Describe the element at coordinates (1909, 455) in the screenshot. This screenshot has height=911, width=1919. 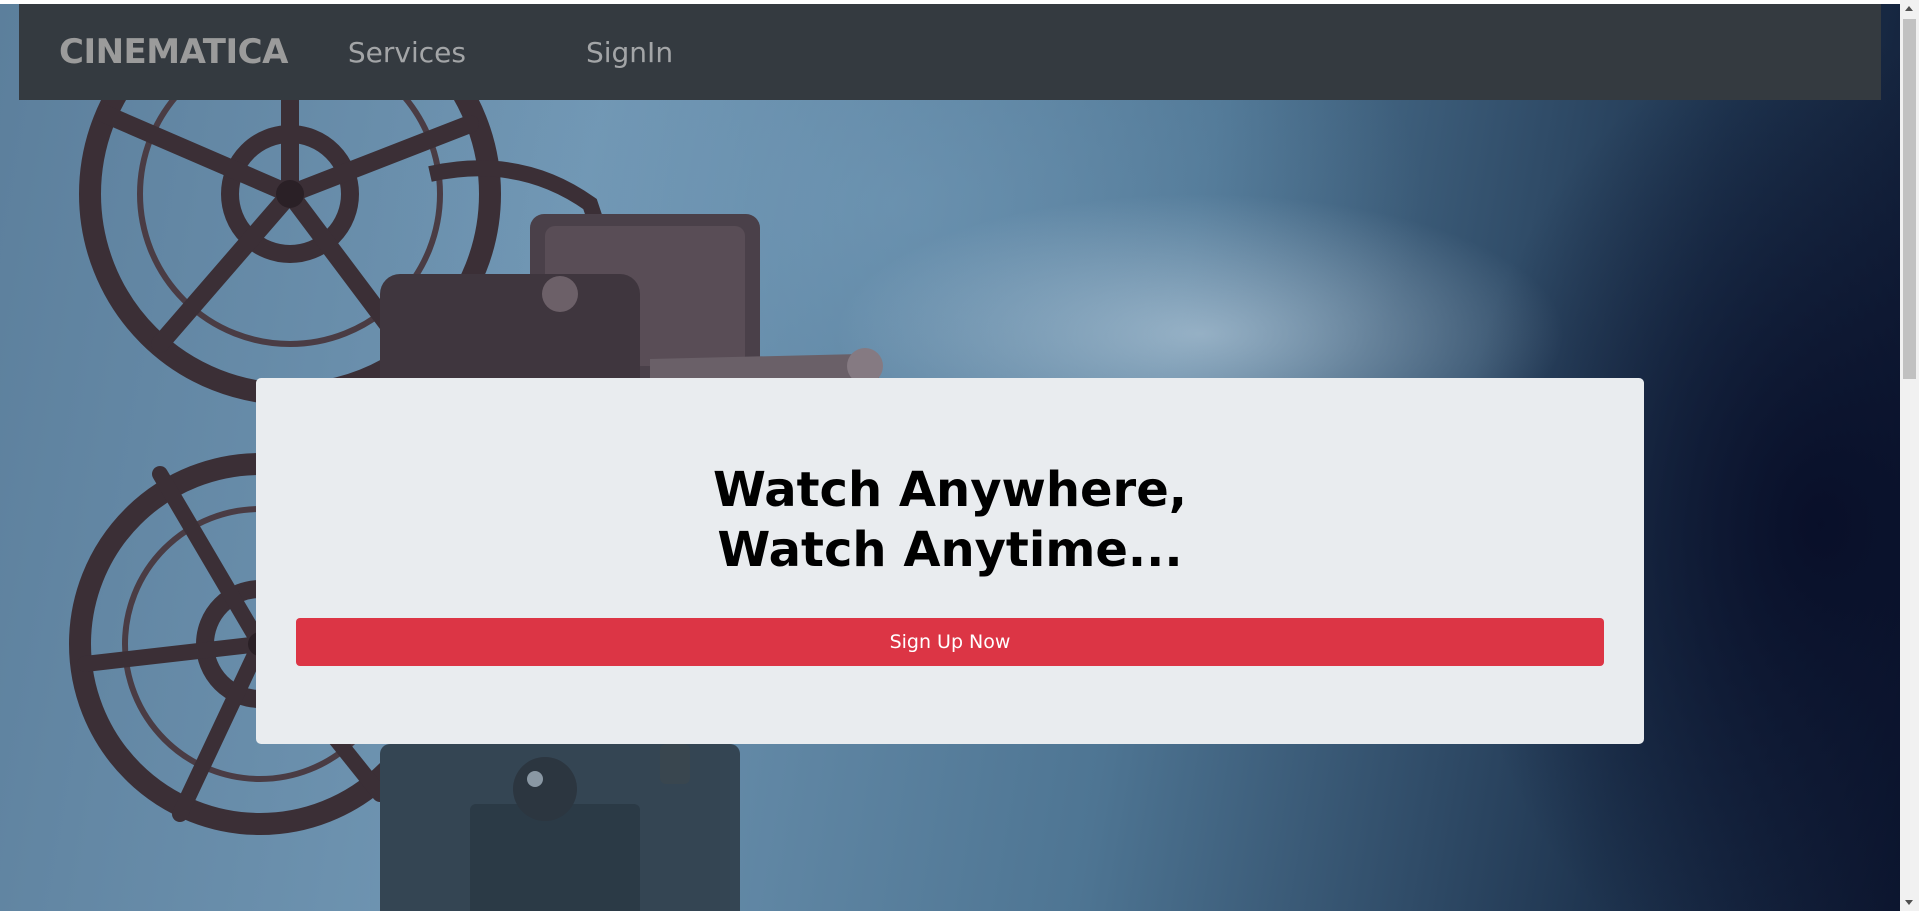
I see `vertical-scrollbar` at that location.